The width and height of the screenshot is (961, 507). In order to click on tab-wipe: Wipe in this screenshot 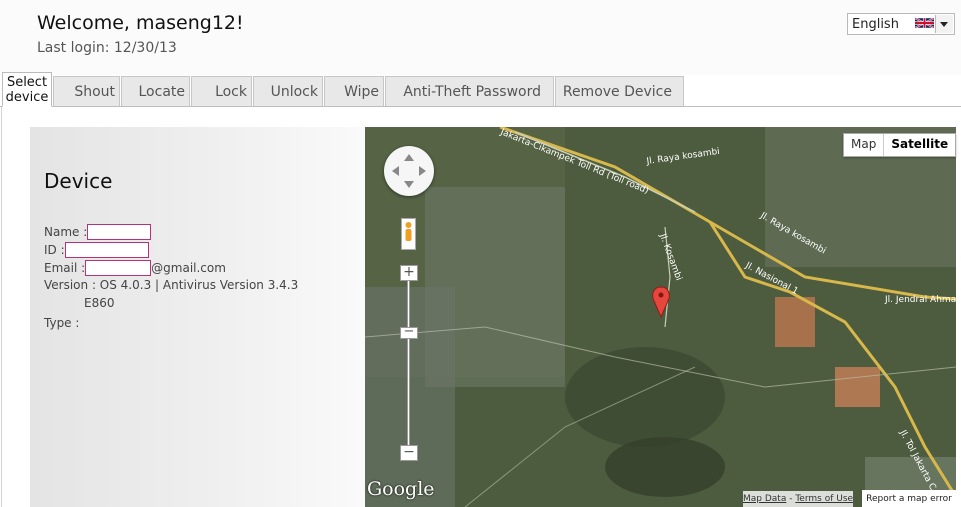, I will do `click(354, 91)`.